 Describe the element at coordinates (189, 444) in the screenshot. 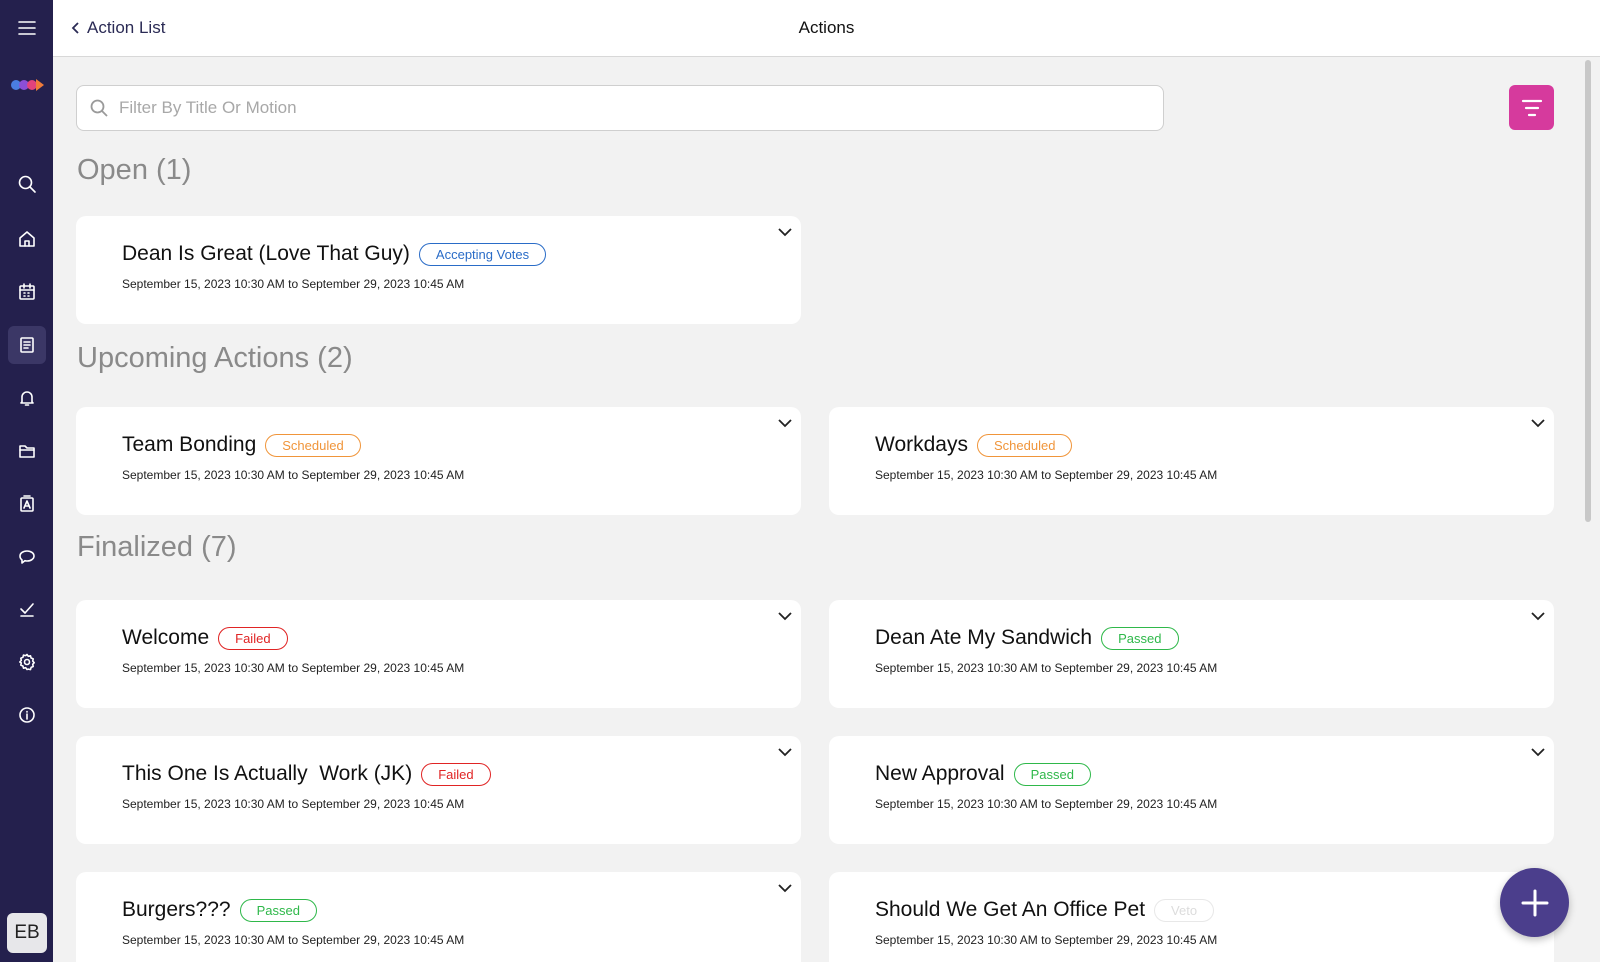

I see `action-title: Team Bonding` at that location.